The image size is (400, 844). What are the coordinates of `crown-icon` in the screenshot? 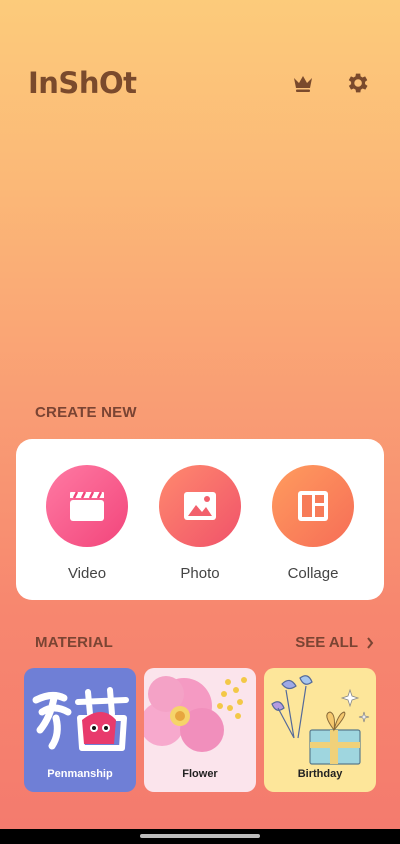 It's located at (303, 83).